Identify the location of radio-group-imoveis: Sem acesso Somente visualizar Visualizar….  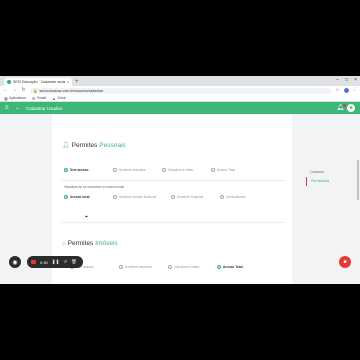
(168, 267).